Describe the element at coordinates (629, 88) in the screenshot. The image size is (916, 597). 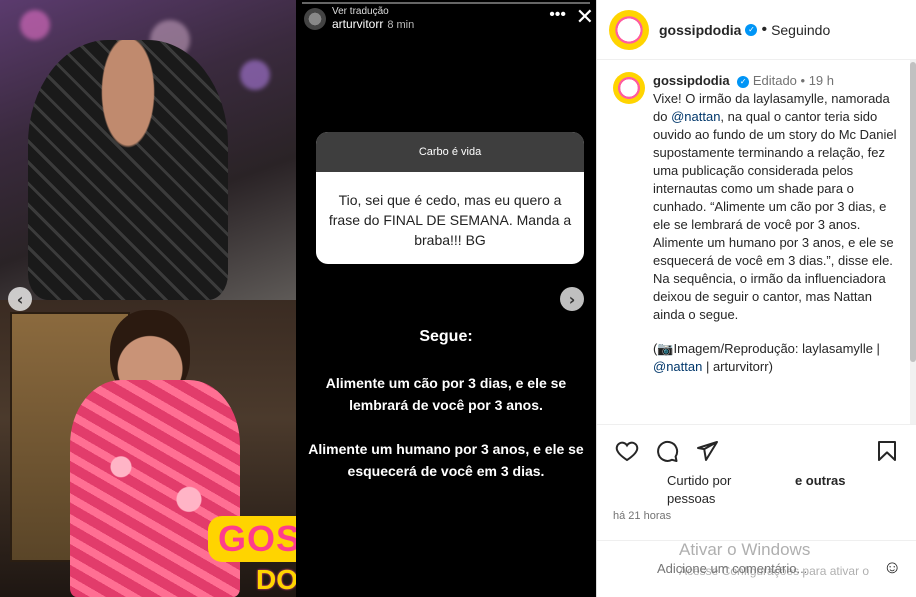
I see `caption-avatar` at that location.